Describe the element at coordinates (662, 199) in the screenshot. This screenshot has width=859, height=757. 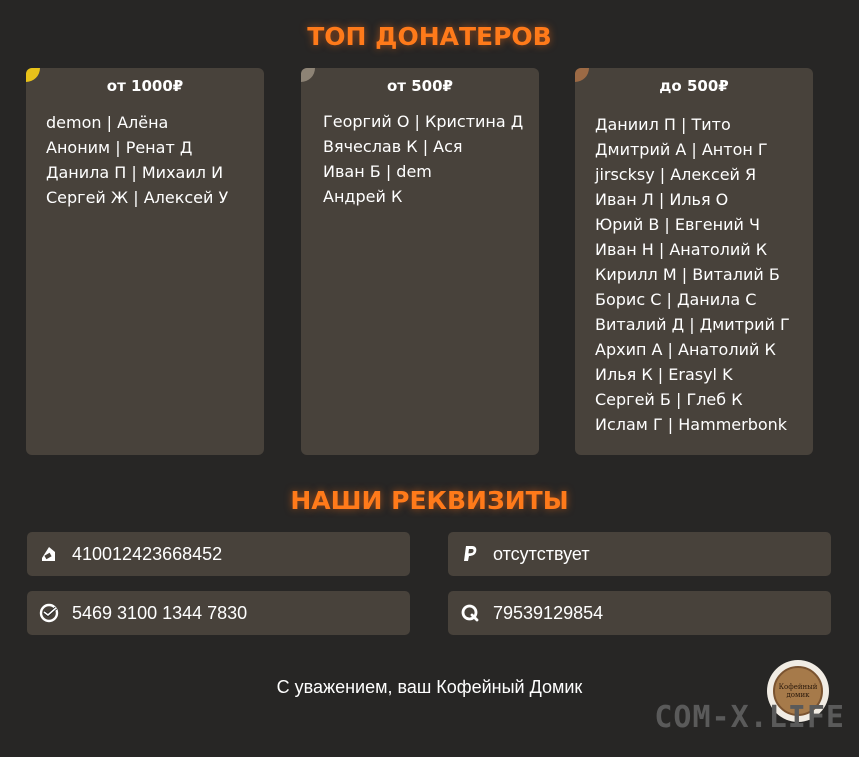
I see `donor-item: Иван Л | Илья О` at that location.